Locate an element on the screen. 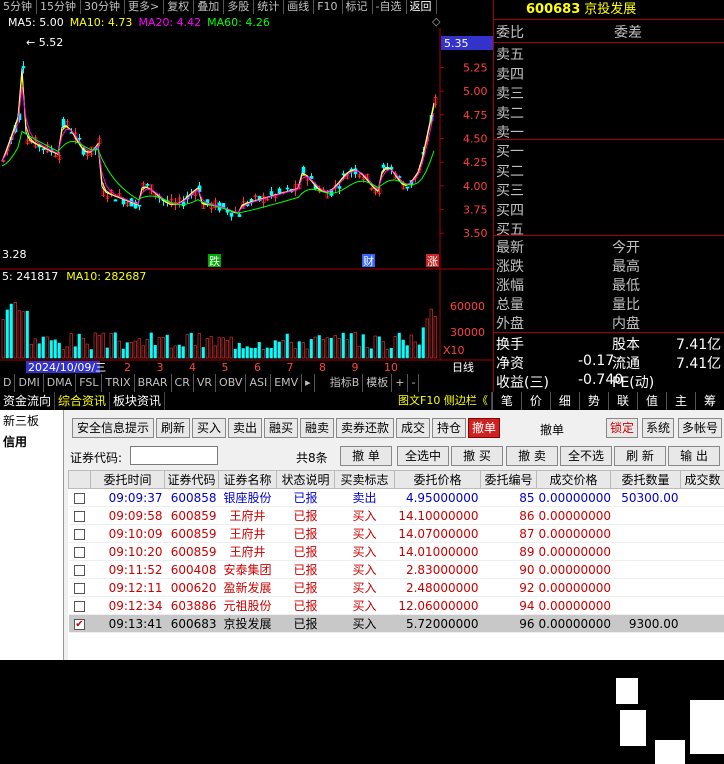 The height and width of the screenshot is (764, 724). trade-func-button: 成交 is located at coordinates (413, 428).